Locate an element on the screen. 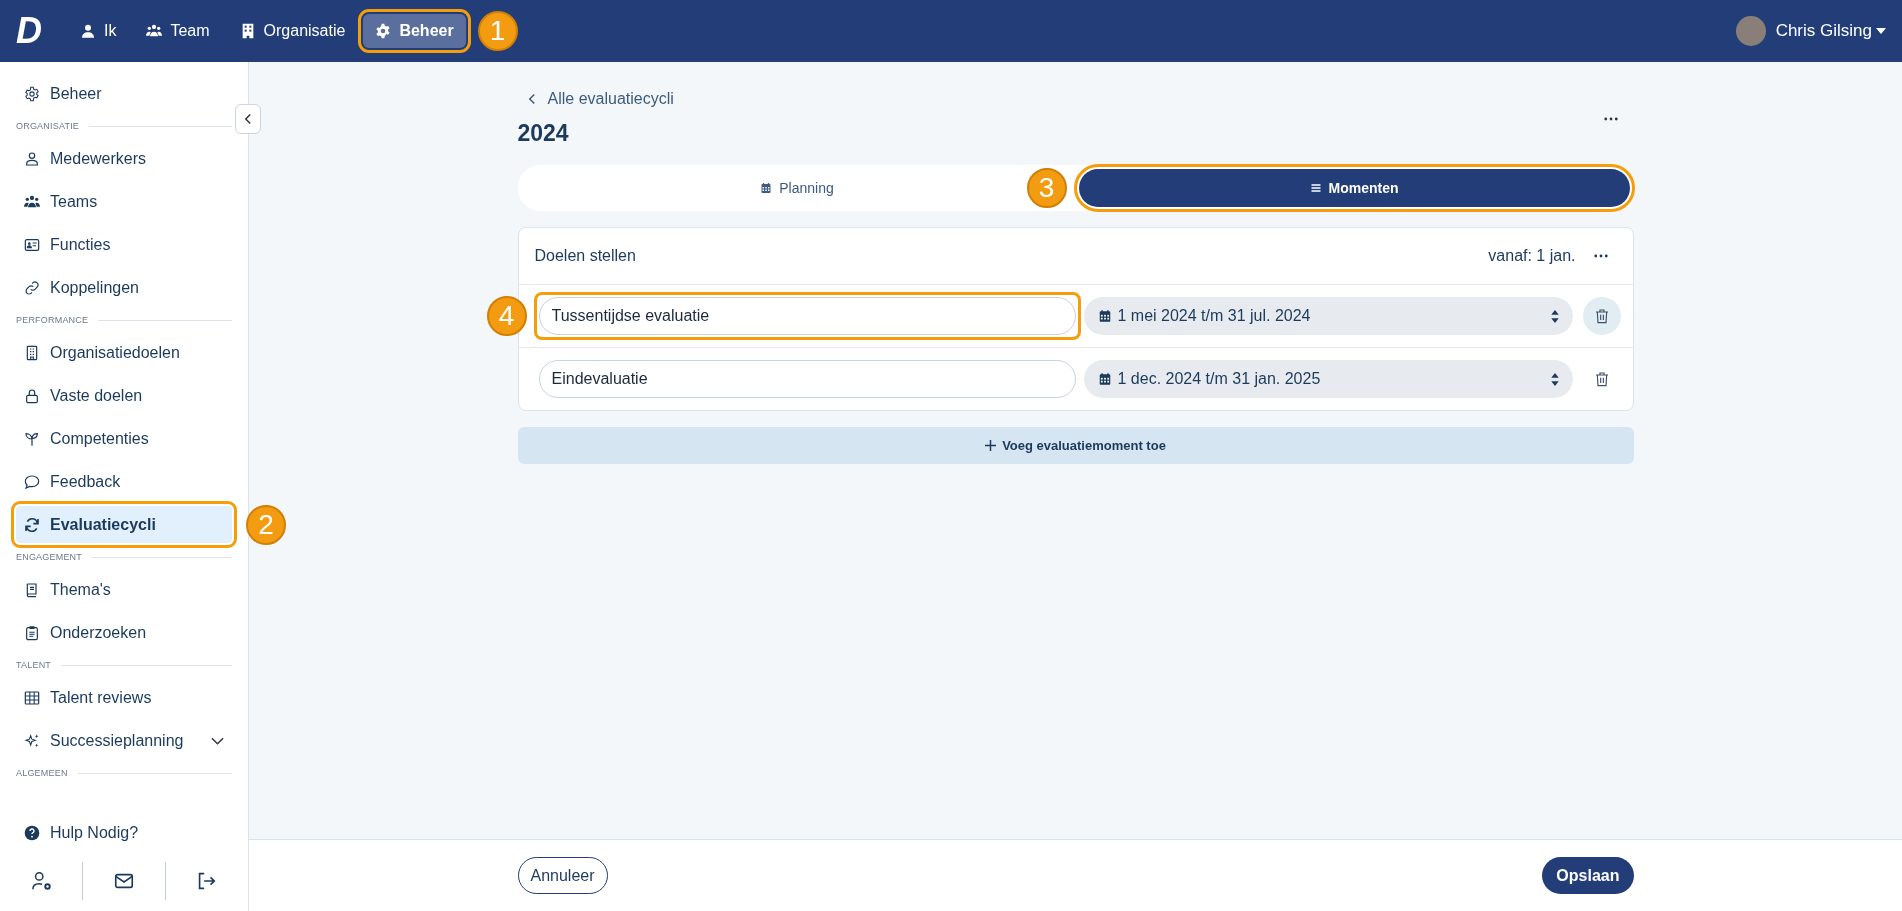 The width and height of the screenshot is (1902, 911). section-label: ENGAGEMENT is located at coordinates (49, 557).